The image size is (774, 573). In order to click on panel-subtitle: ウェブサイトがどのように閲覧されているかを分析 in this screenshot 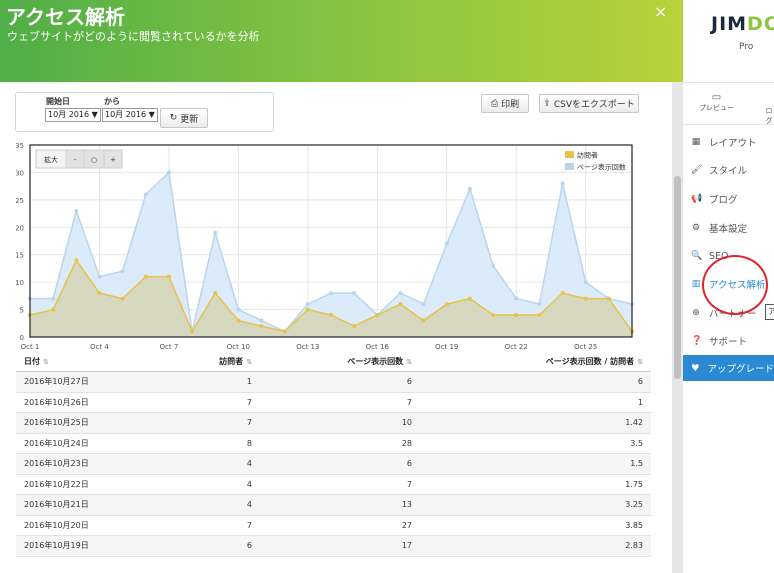, I will do `click(133, 36)`.